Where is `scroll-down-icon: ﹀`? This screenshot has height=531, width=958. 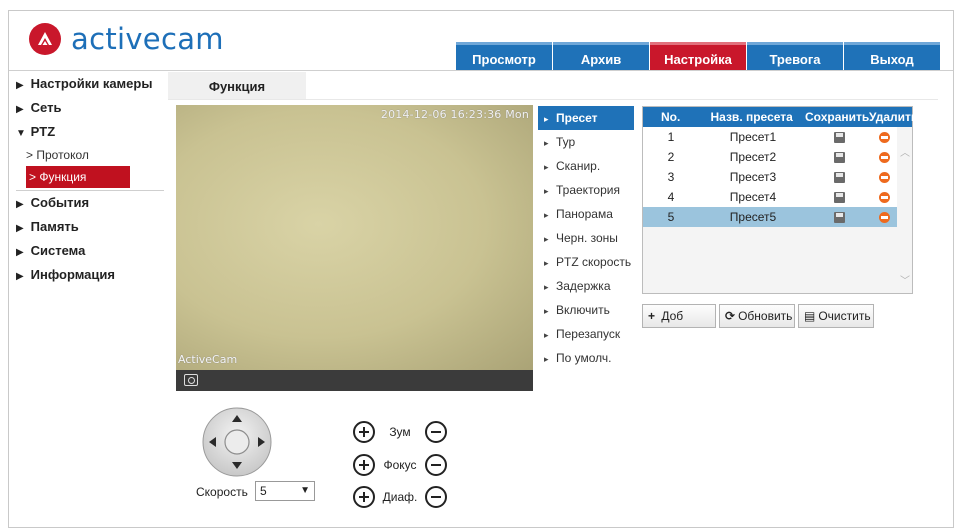
scroll-down-icon: ﹀ is located at coordinates (905, 282).